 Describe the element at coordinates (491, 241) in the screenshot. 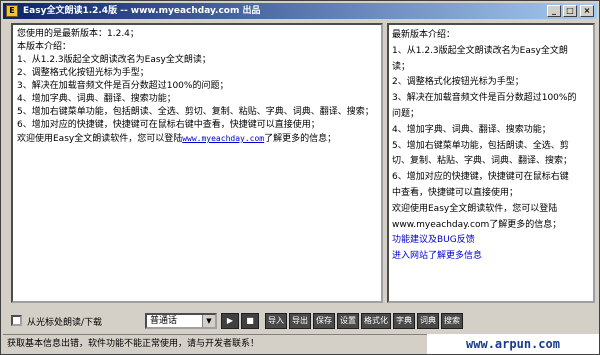

I see `feedback-link: 功能建议及BUG反馈` at that location.